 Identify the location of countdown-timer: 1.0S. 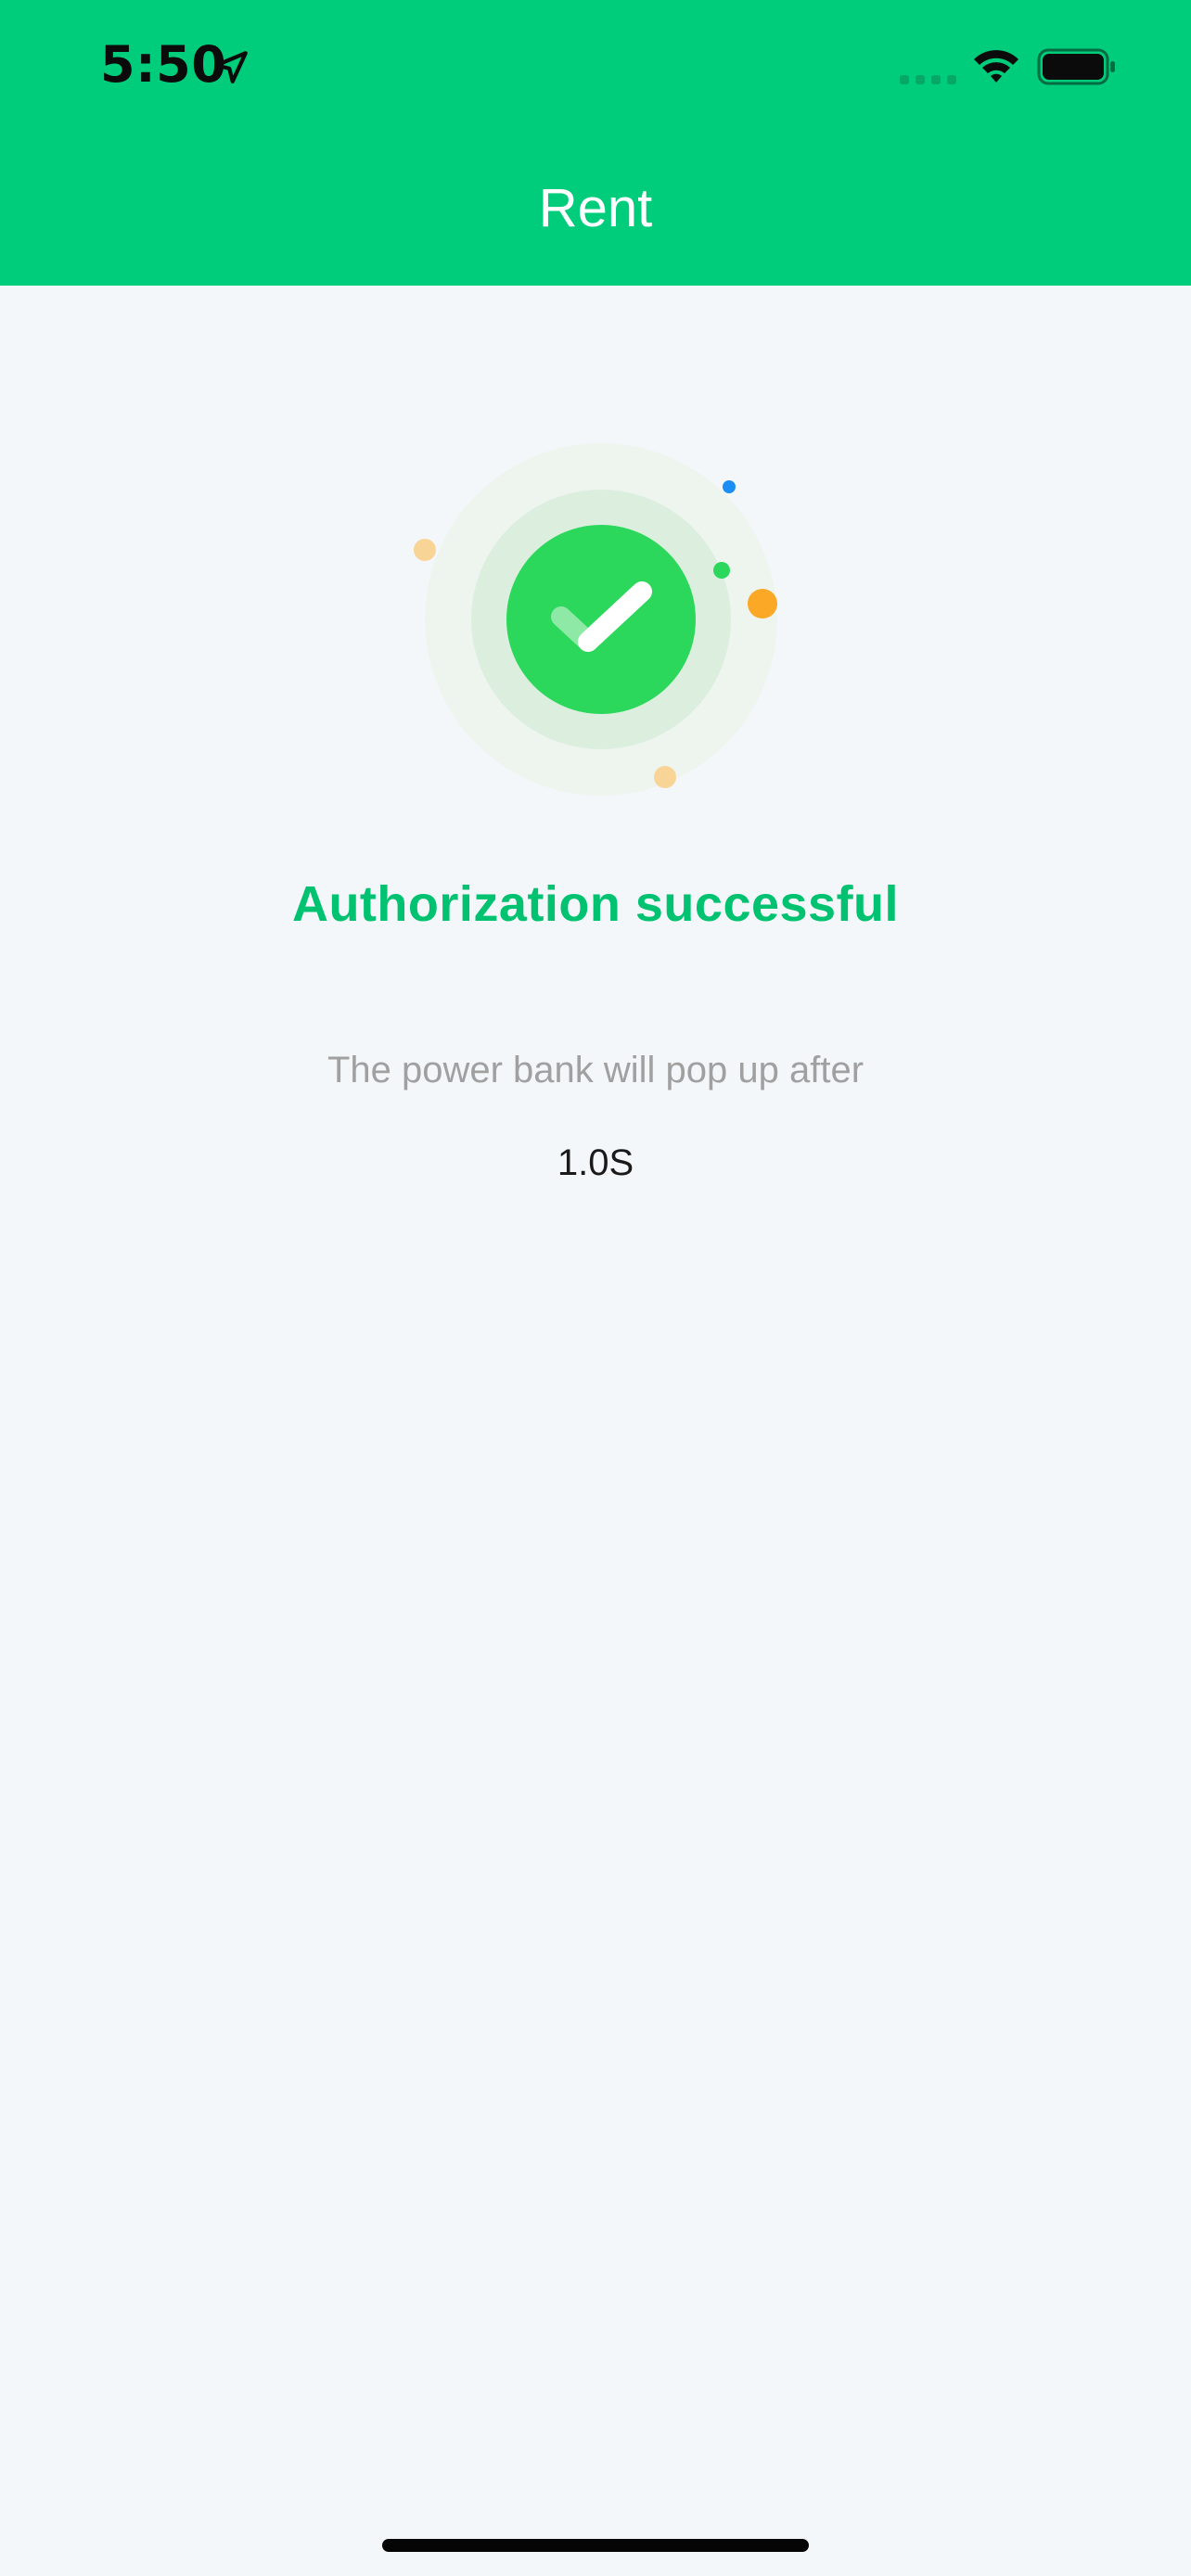
(595, 1163).